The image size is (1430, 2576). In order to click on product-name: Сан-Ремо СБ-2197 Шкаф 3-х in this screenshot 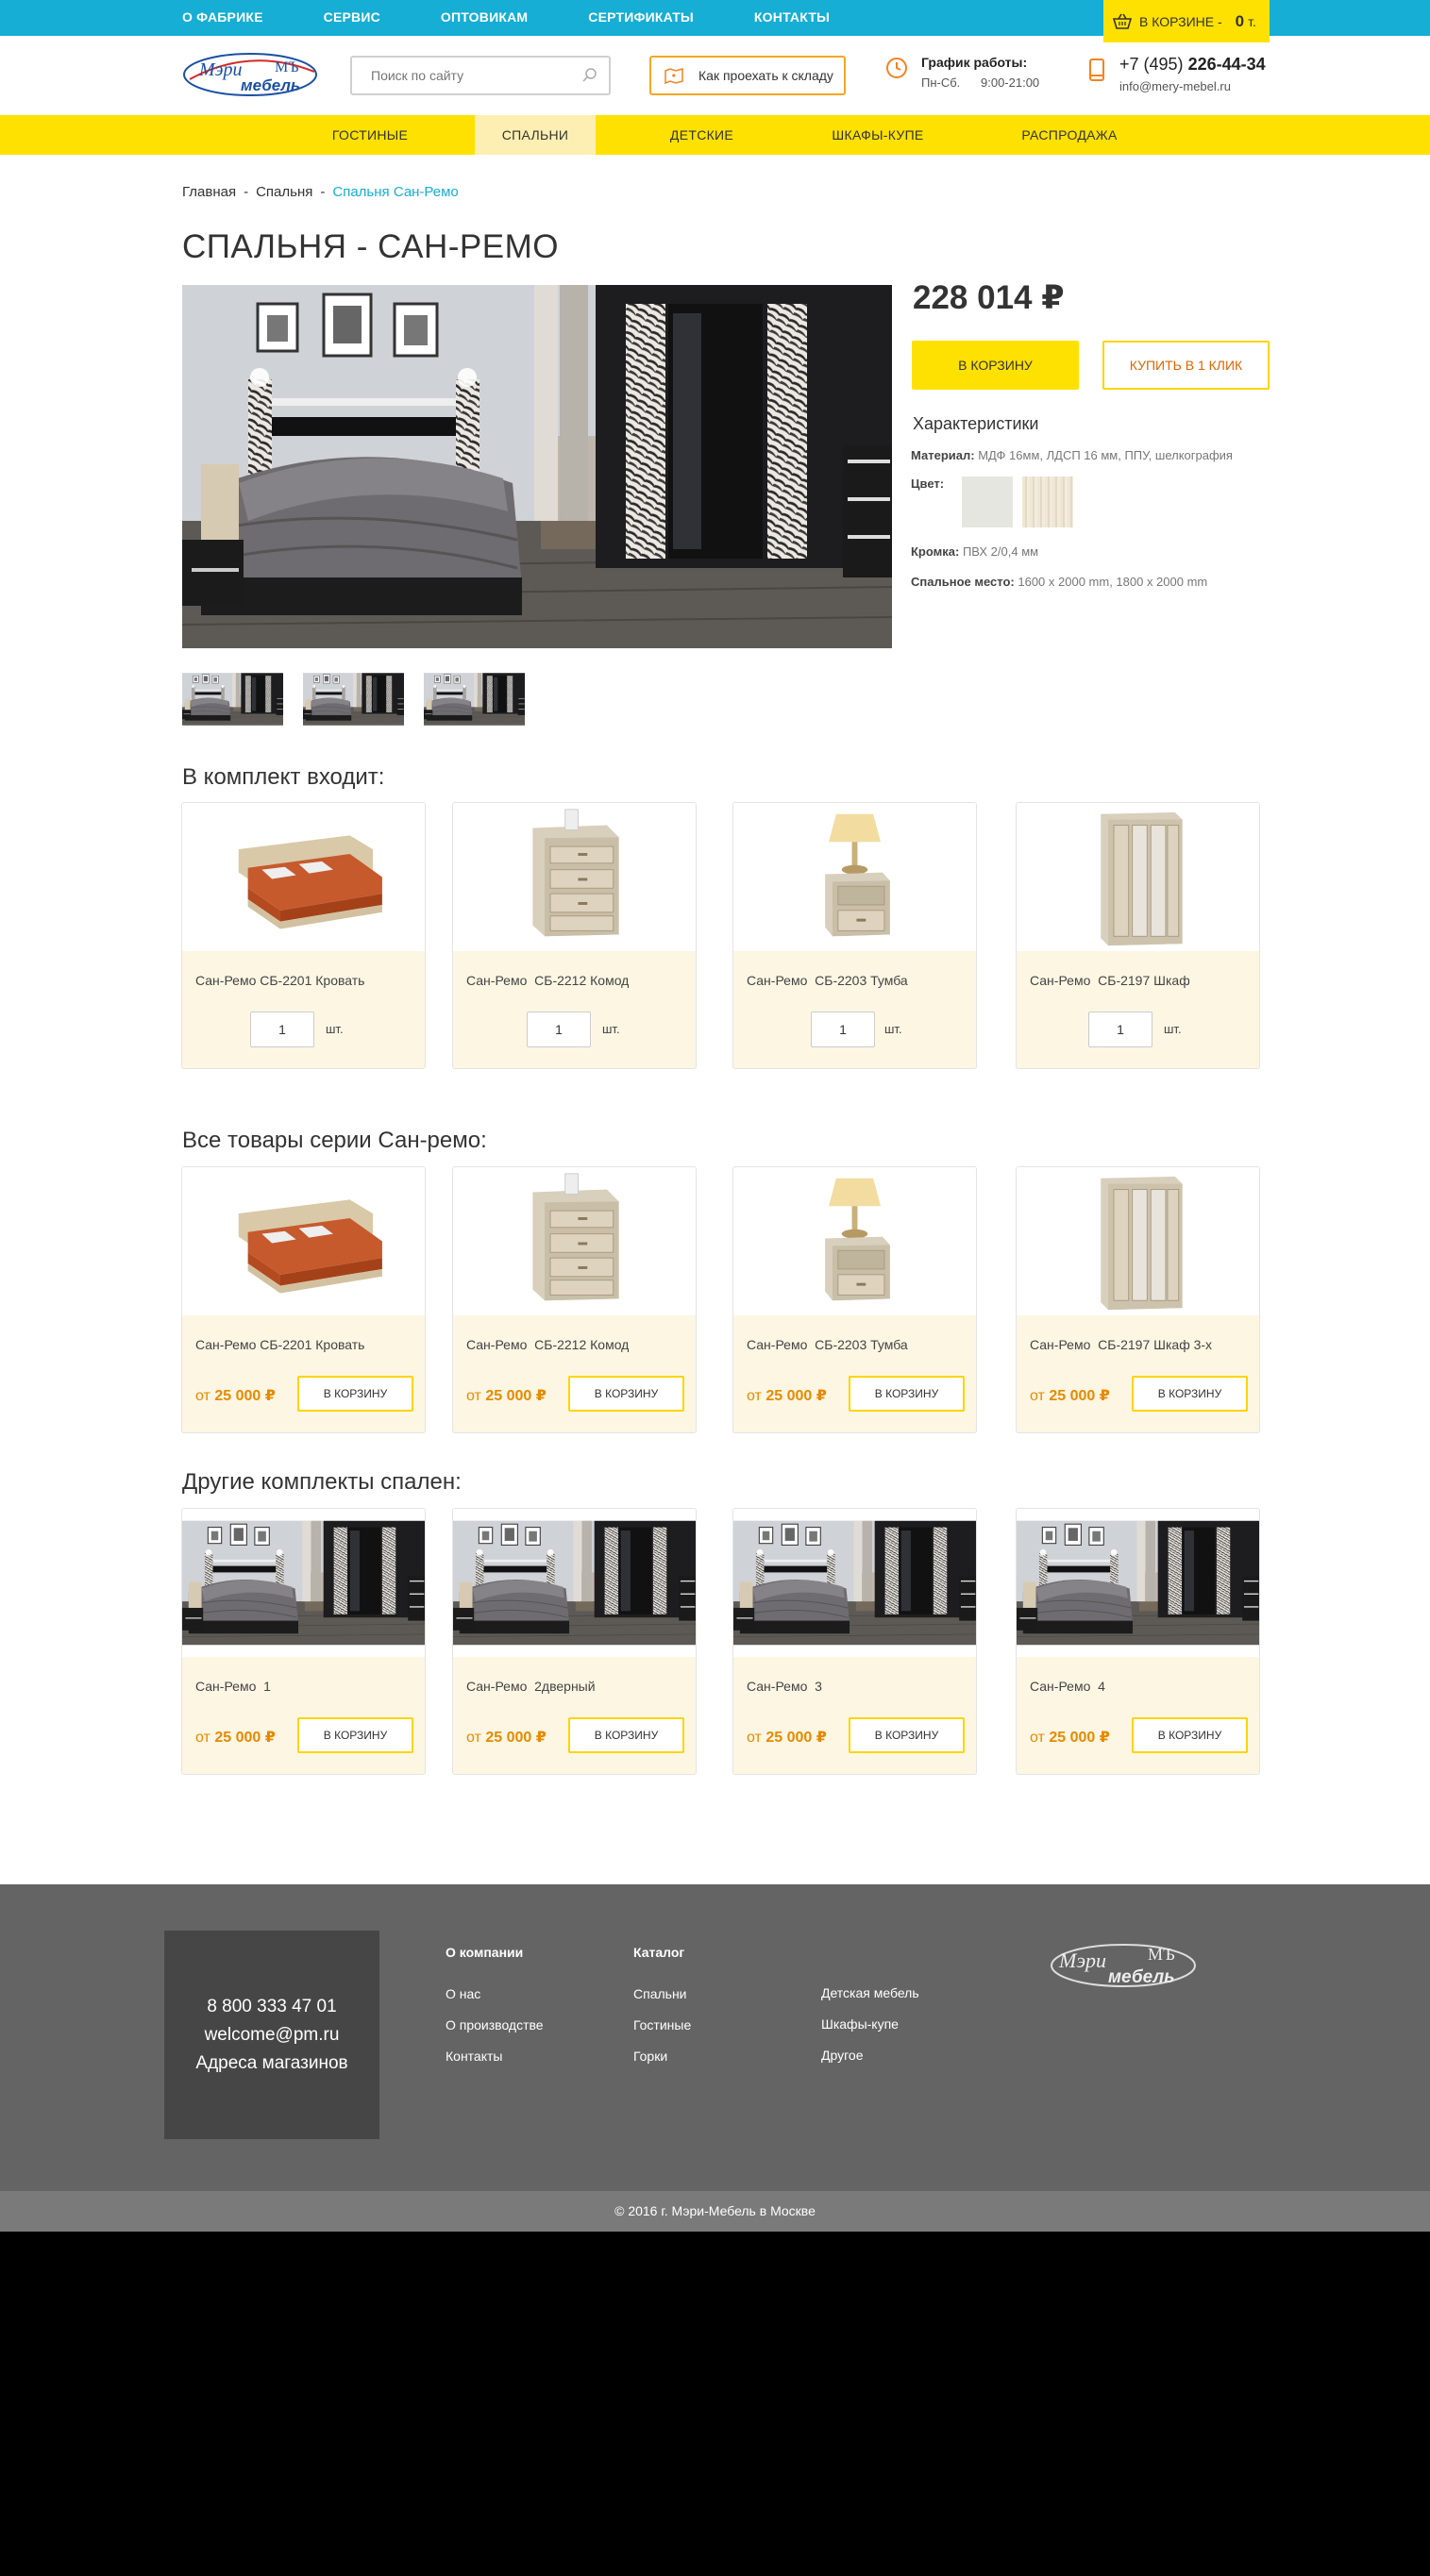, I will do `click(1121, 1344)`.